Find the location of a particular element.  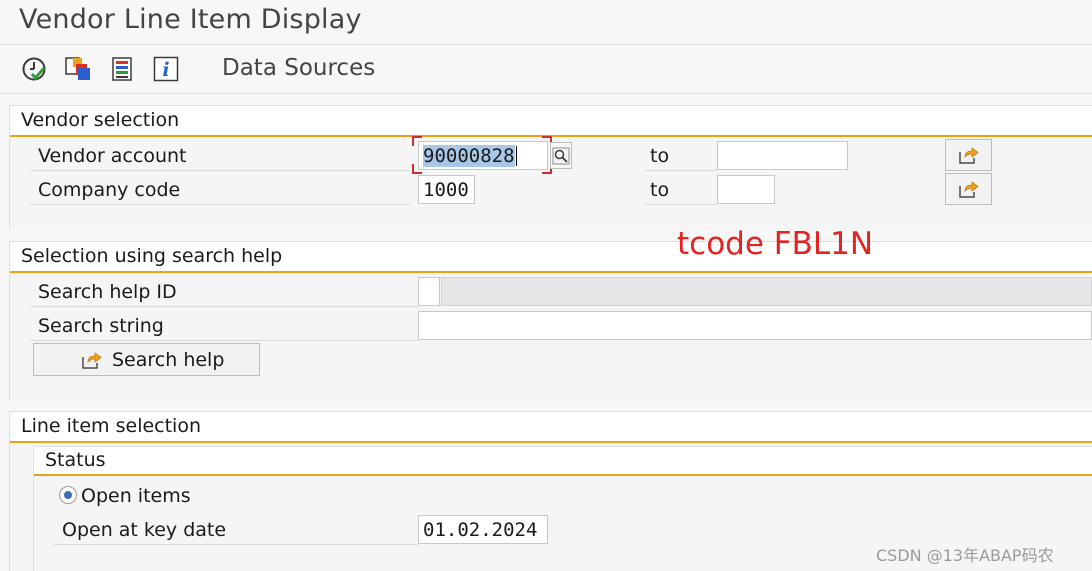

title-divider is located at coordinates (546, 44).